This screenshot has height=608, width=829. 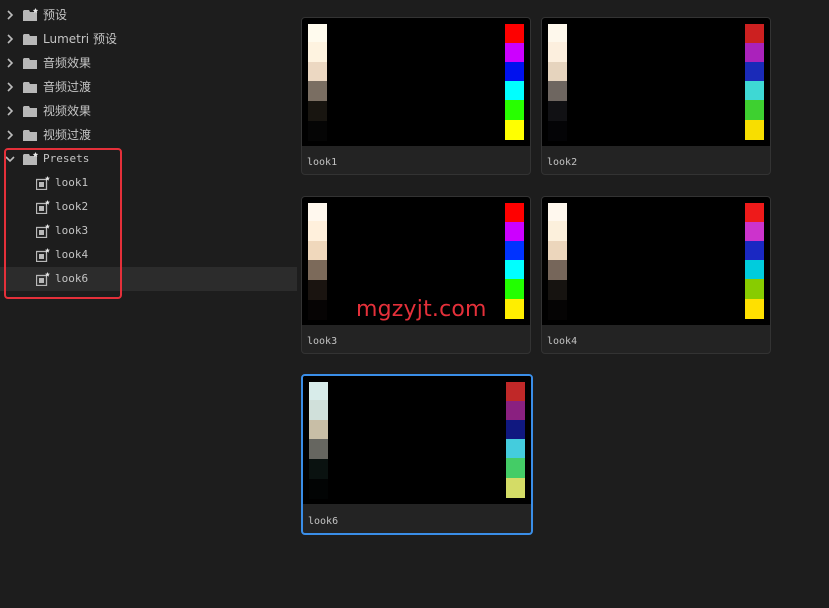 What do you see at coordinates (562, 162) in the screenshot?
I see `preset-card-label: look2` at bounding box center [562, 162].